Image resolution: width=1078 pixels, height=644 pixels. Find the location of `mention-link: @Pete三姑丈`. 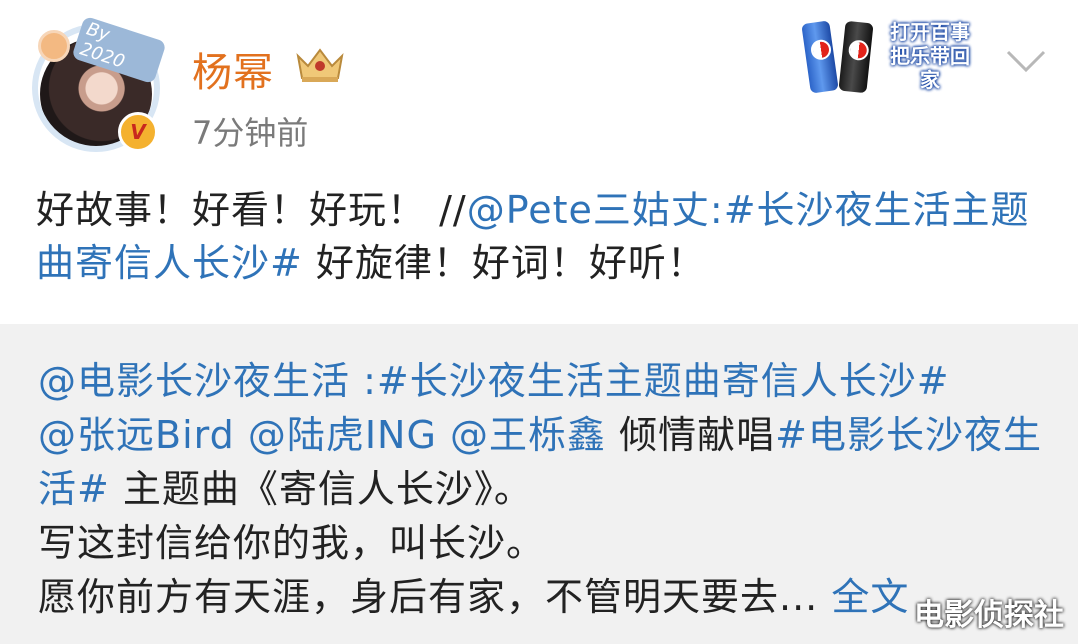

mention-link: @Pete三姑丈 is located at coordinates (588, 210).